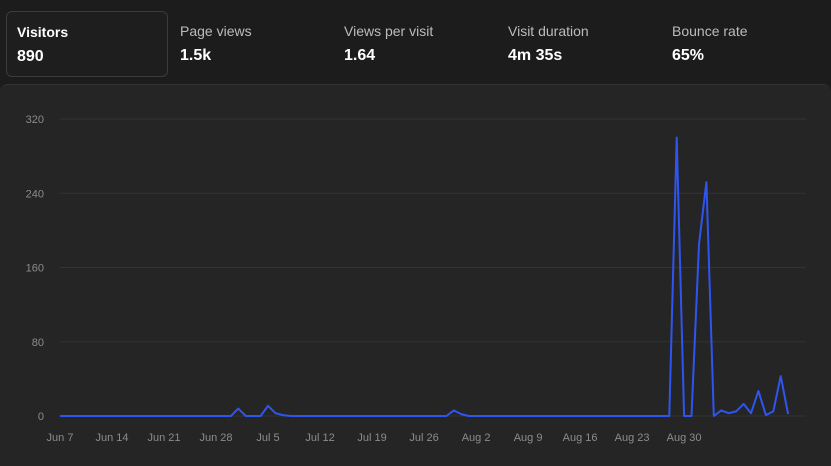 This screenshot has height=466, width=831. I want to click on x-tick-label: Jul 26, so click(423, 438).